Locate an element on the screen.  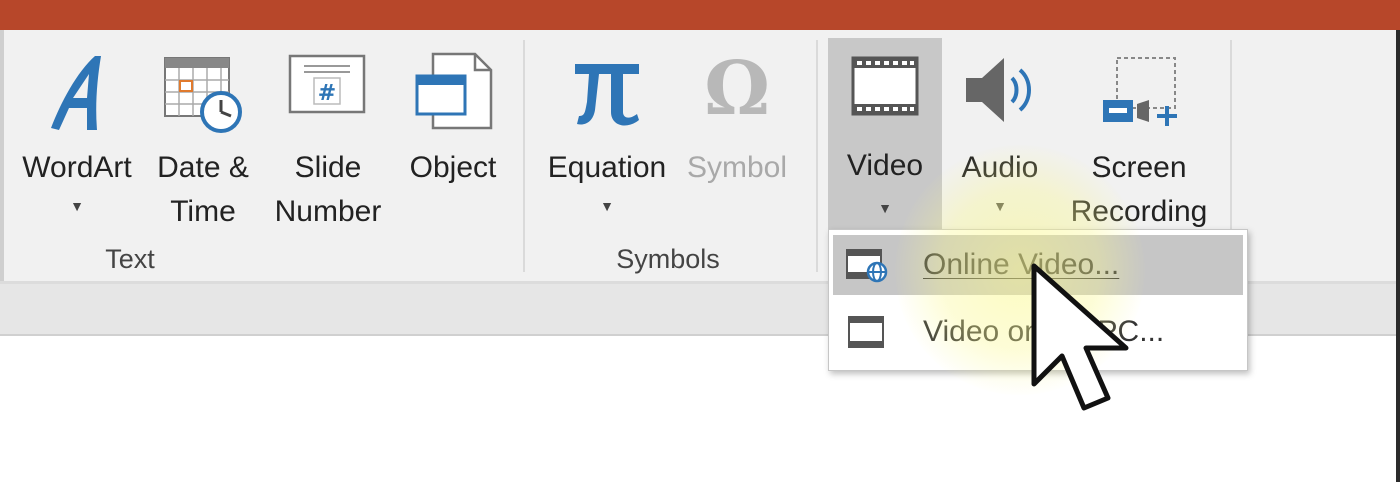
slide-number-icon: # is located at coordinates (328, 95).